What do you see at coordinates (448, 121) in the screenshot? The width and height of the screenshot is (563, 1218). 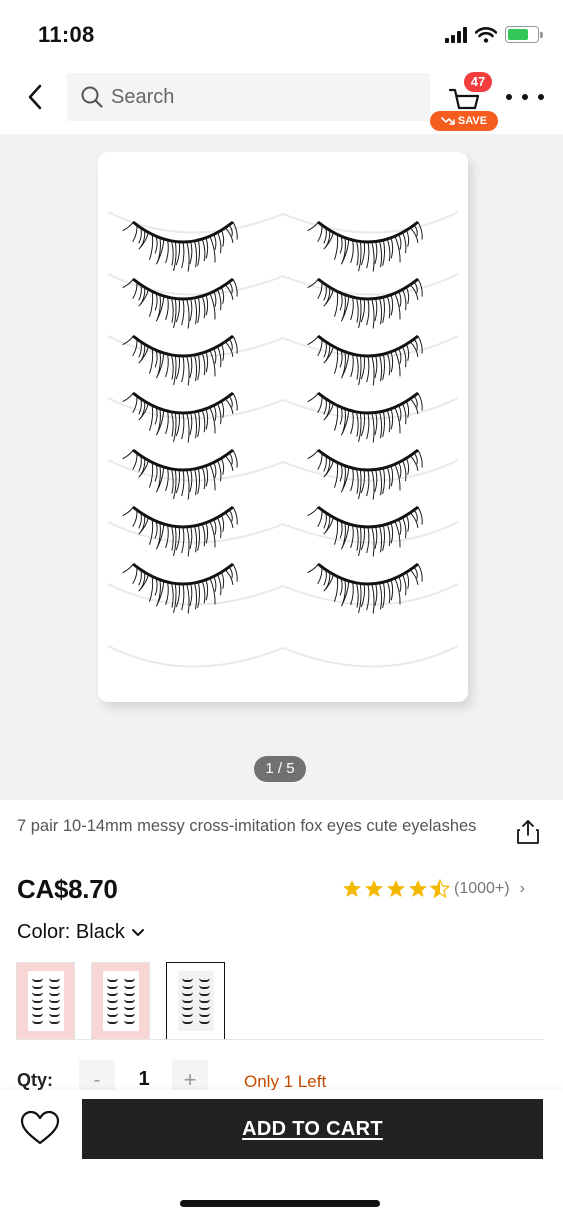 I see `trend-down-icon` at bounding box center [448, 121].